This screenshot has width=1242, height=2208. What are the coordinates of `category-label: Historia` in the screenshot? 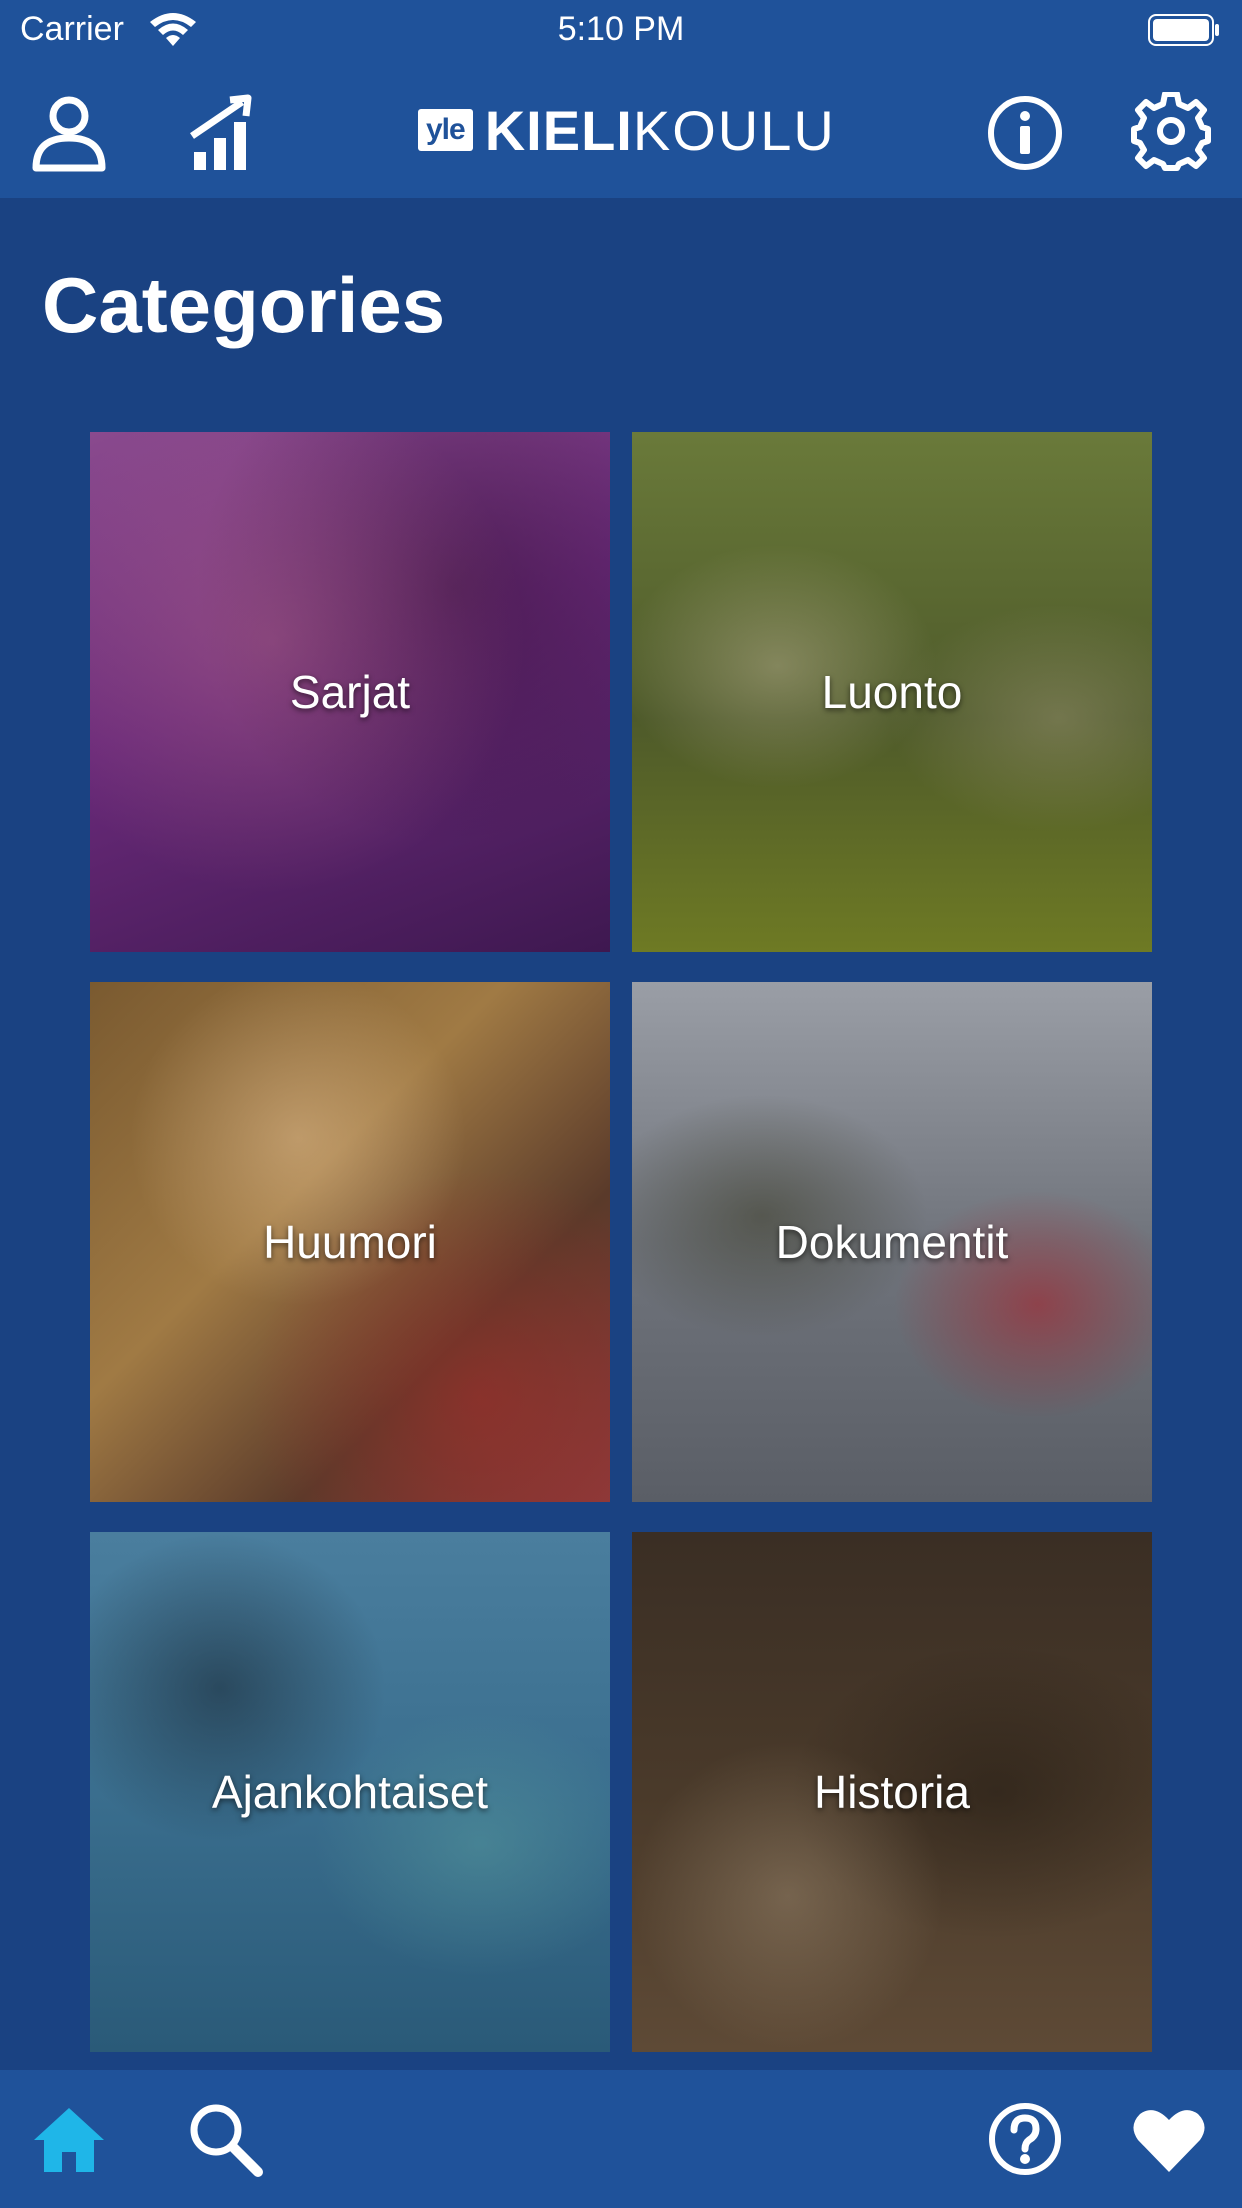 It's located at (892, 1792).